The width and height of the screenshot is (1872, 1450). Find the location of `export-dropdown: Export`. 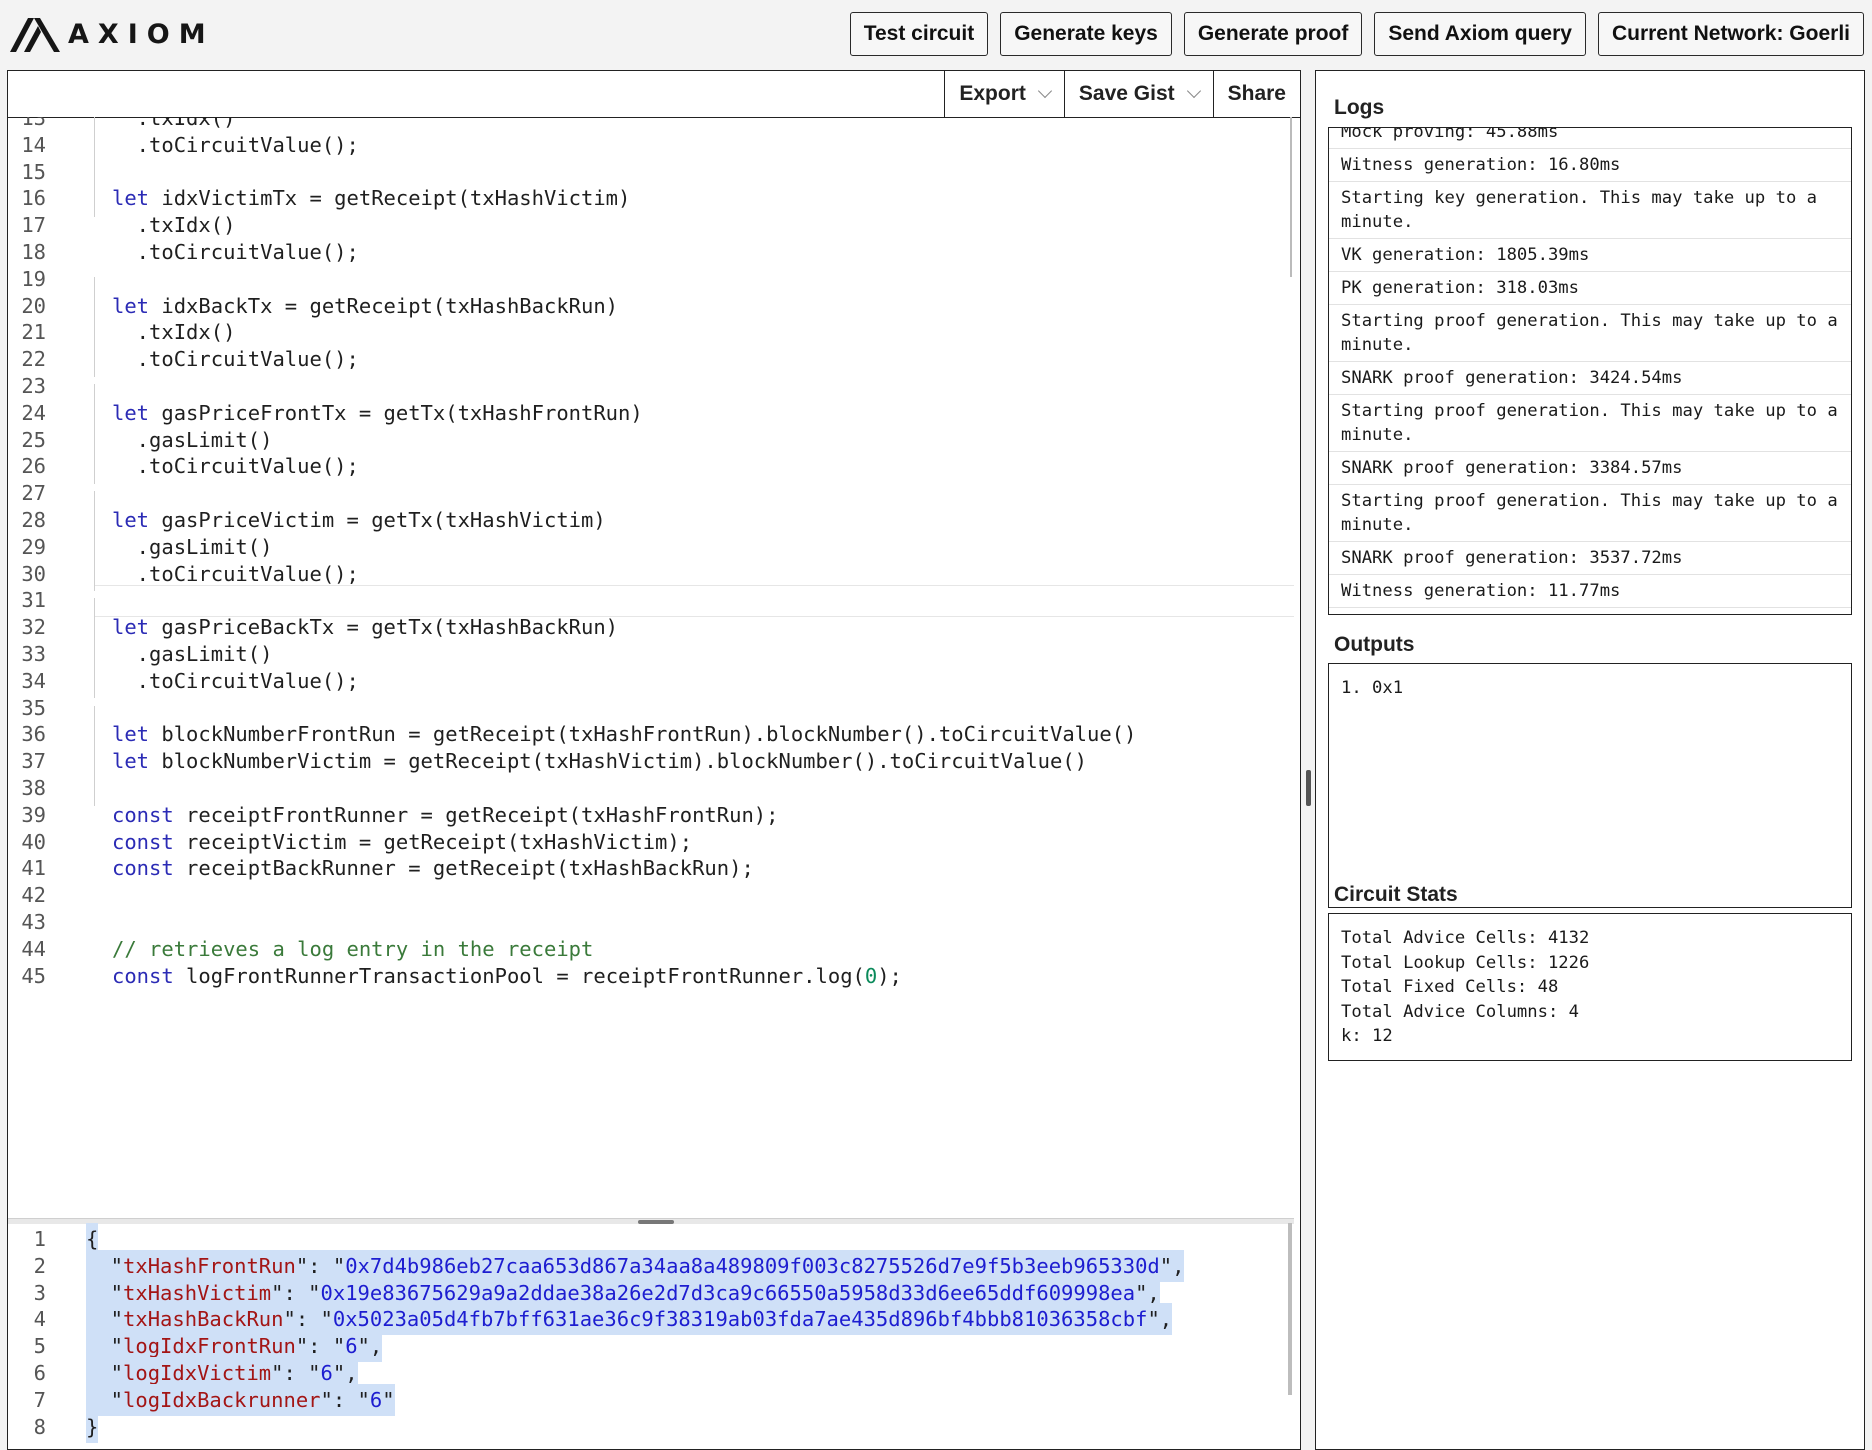

export-dropdown: Export is located at coordinates (1004, 94).